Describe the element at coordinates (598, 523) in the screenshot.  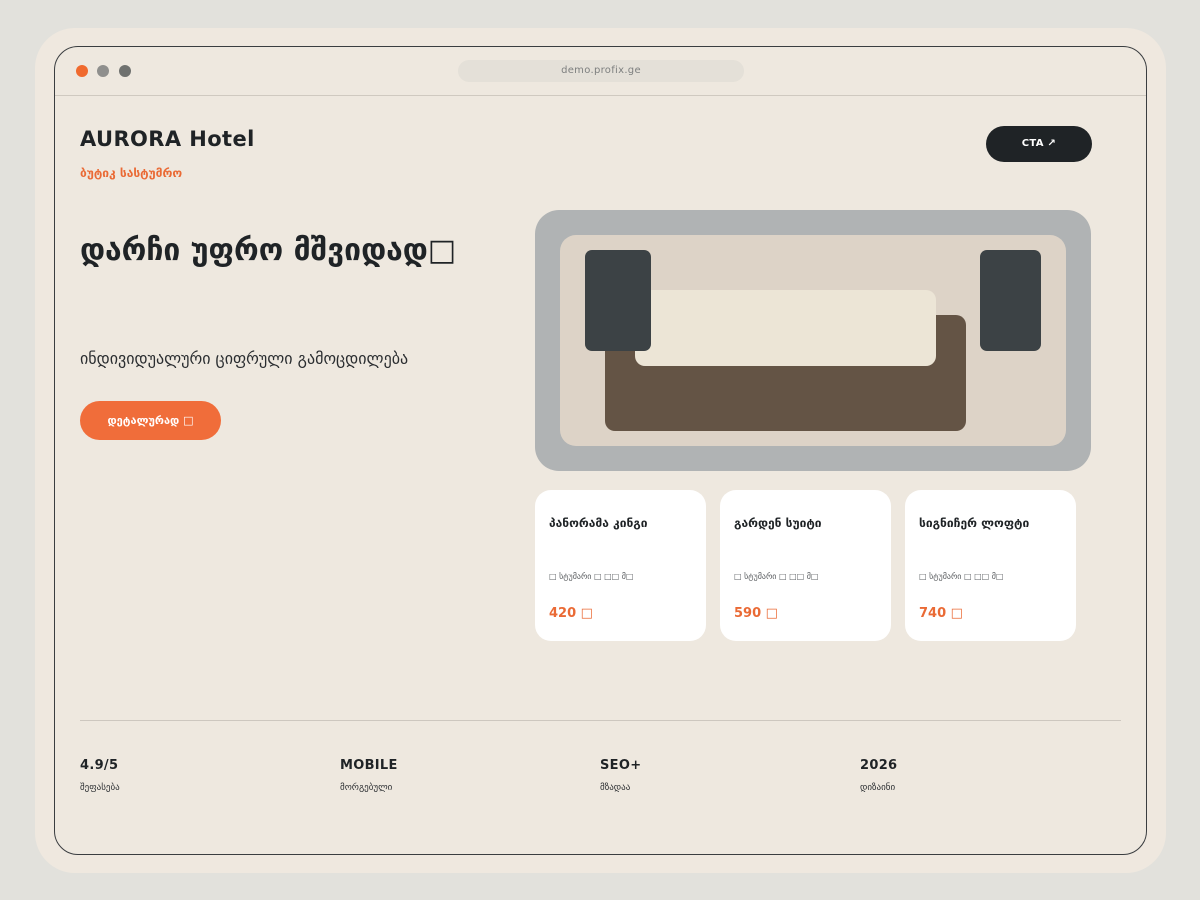
I see `room-card-title: პანორამა კინგი` at that location.